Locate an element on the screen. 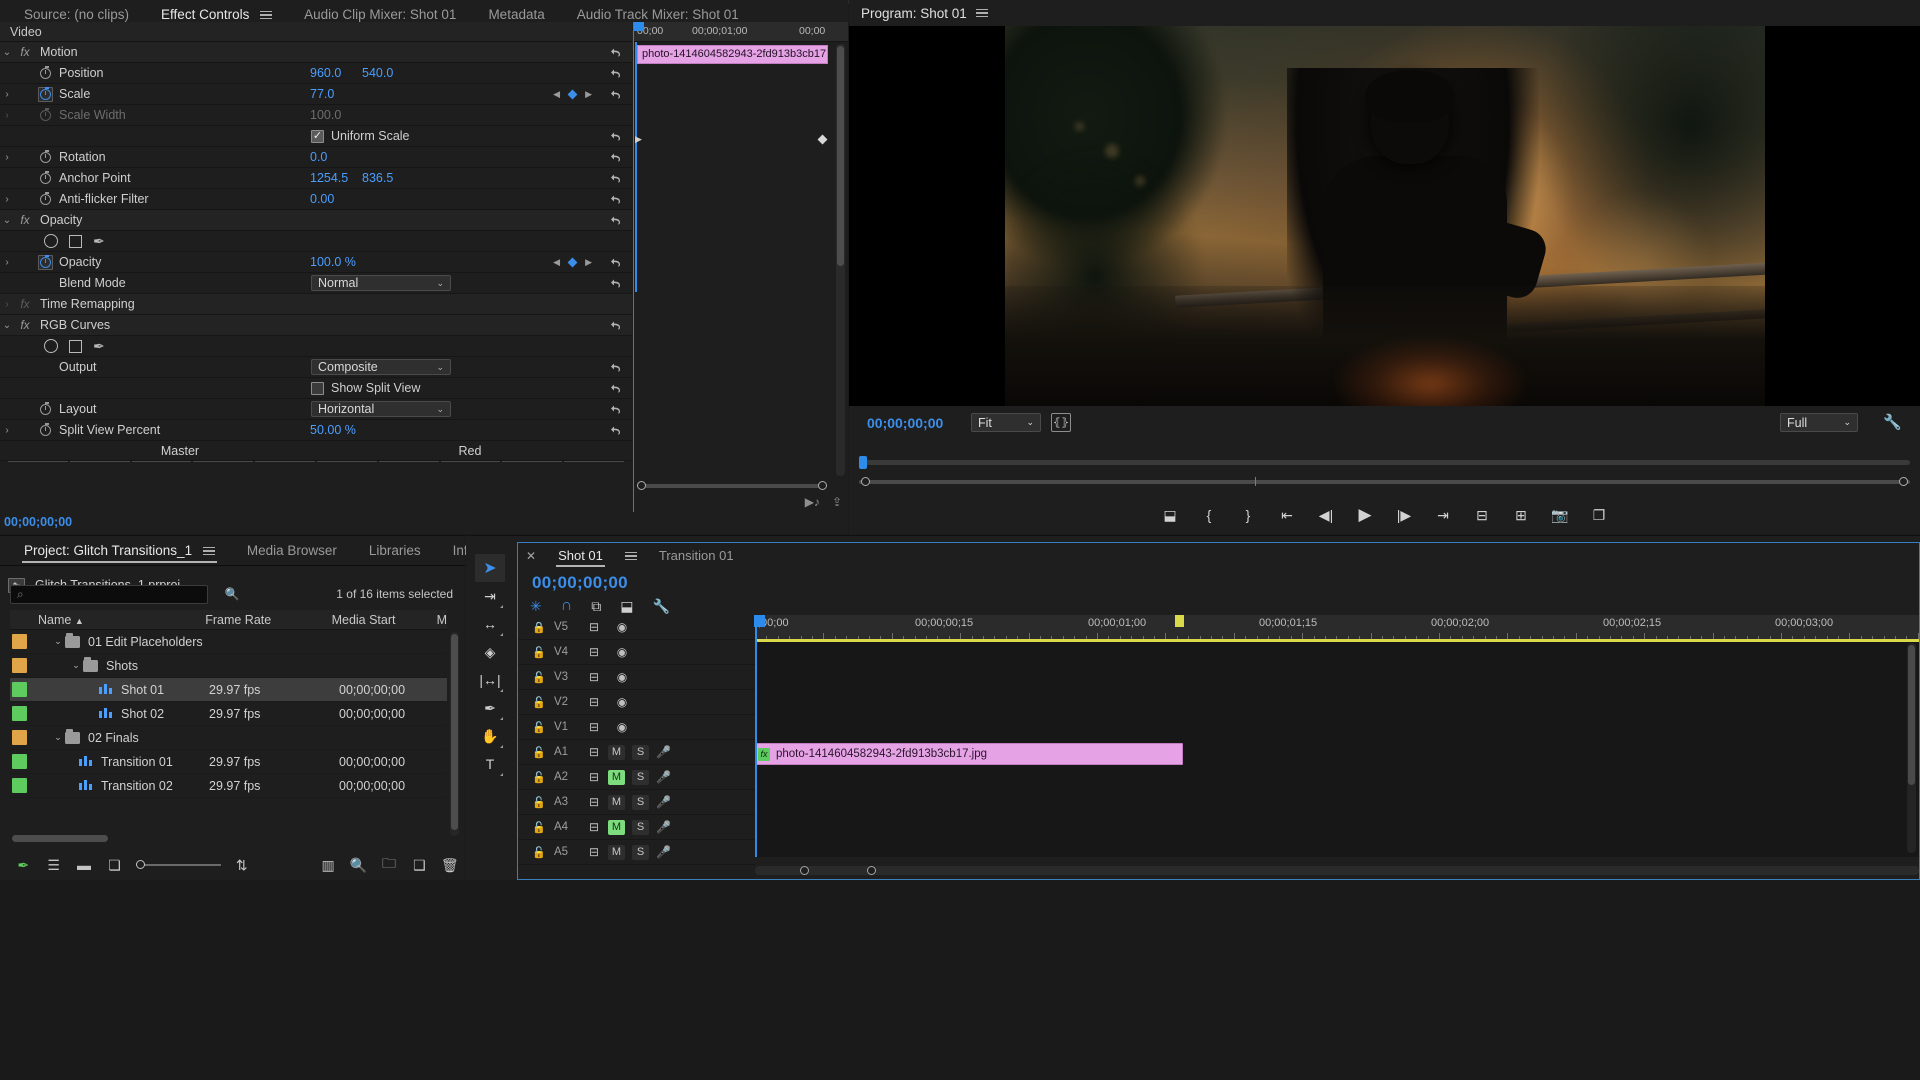 The width and height of the screenshot is (1920, 1080). playback-resolution-icon: ⦃⦄ is located at coordinates (1061, 422).